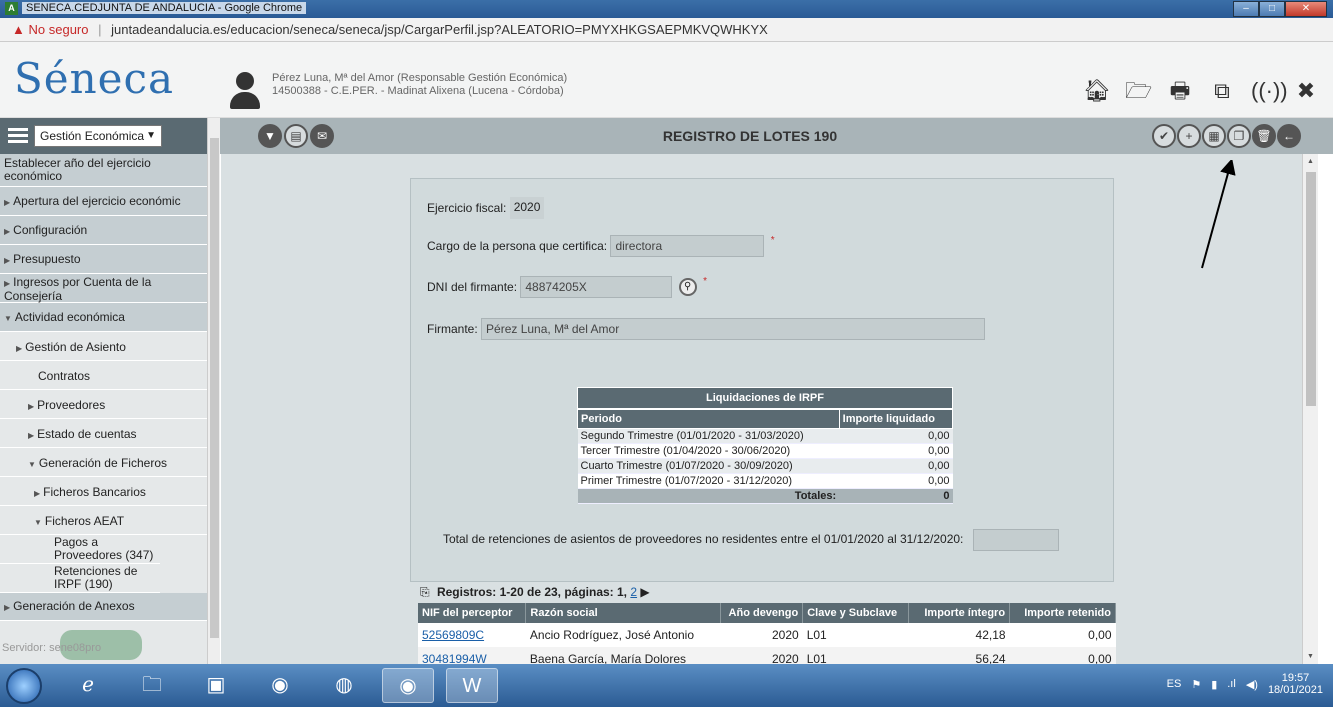 This screenshot has height=707, width=1333. What do you see at coordinates (623, 613) in the screenshot?
I see `col-razon: Razón social` at bounding box center [623, 613].